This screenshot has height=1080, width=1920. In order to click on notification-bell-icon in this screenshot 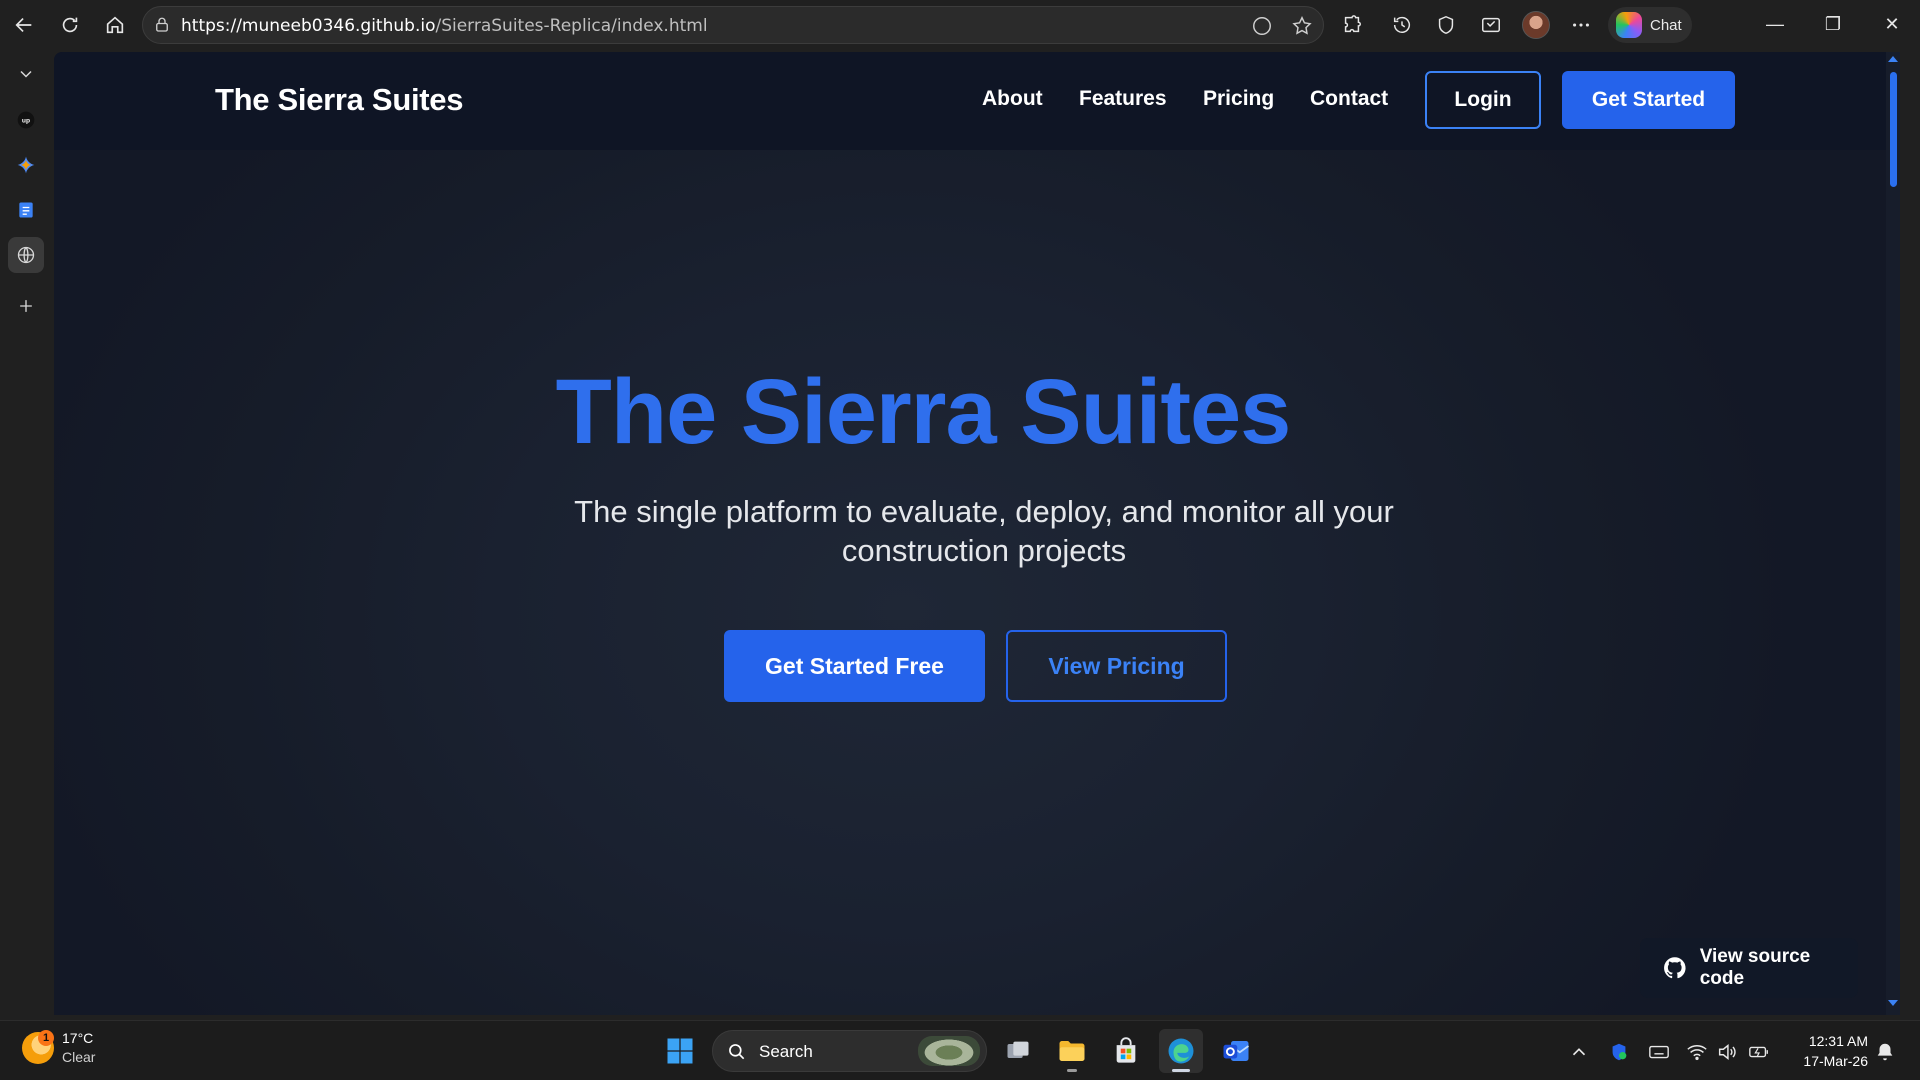, I will do `click(1885, 1052)`.